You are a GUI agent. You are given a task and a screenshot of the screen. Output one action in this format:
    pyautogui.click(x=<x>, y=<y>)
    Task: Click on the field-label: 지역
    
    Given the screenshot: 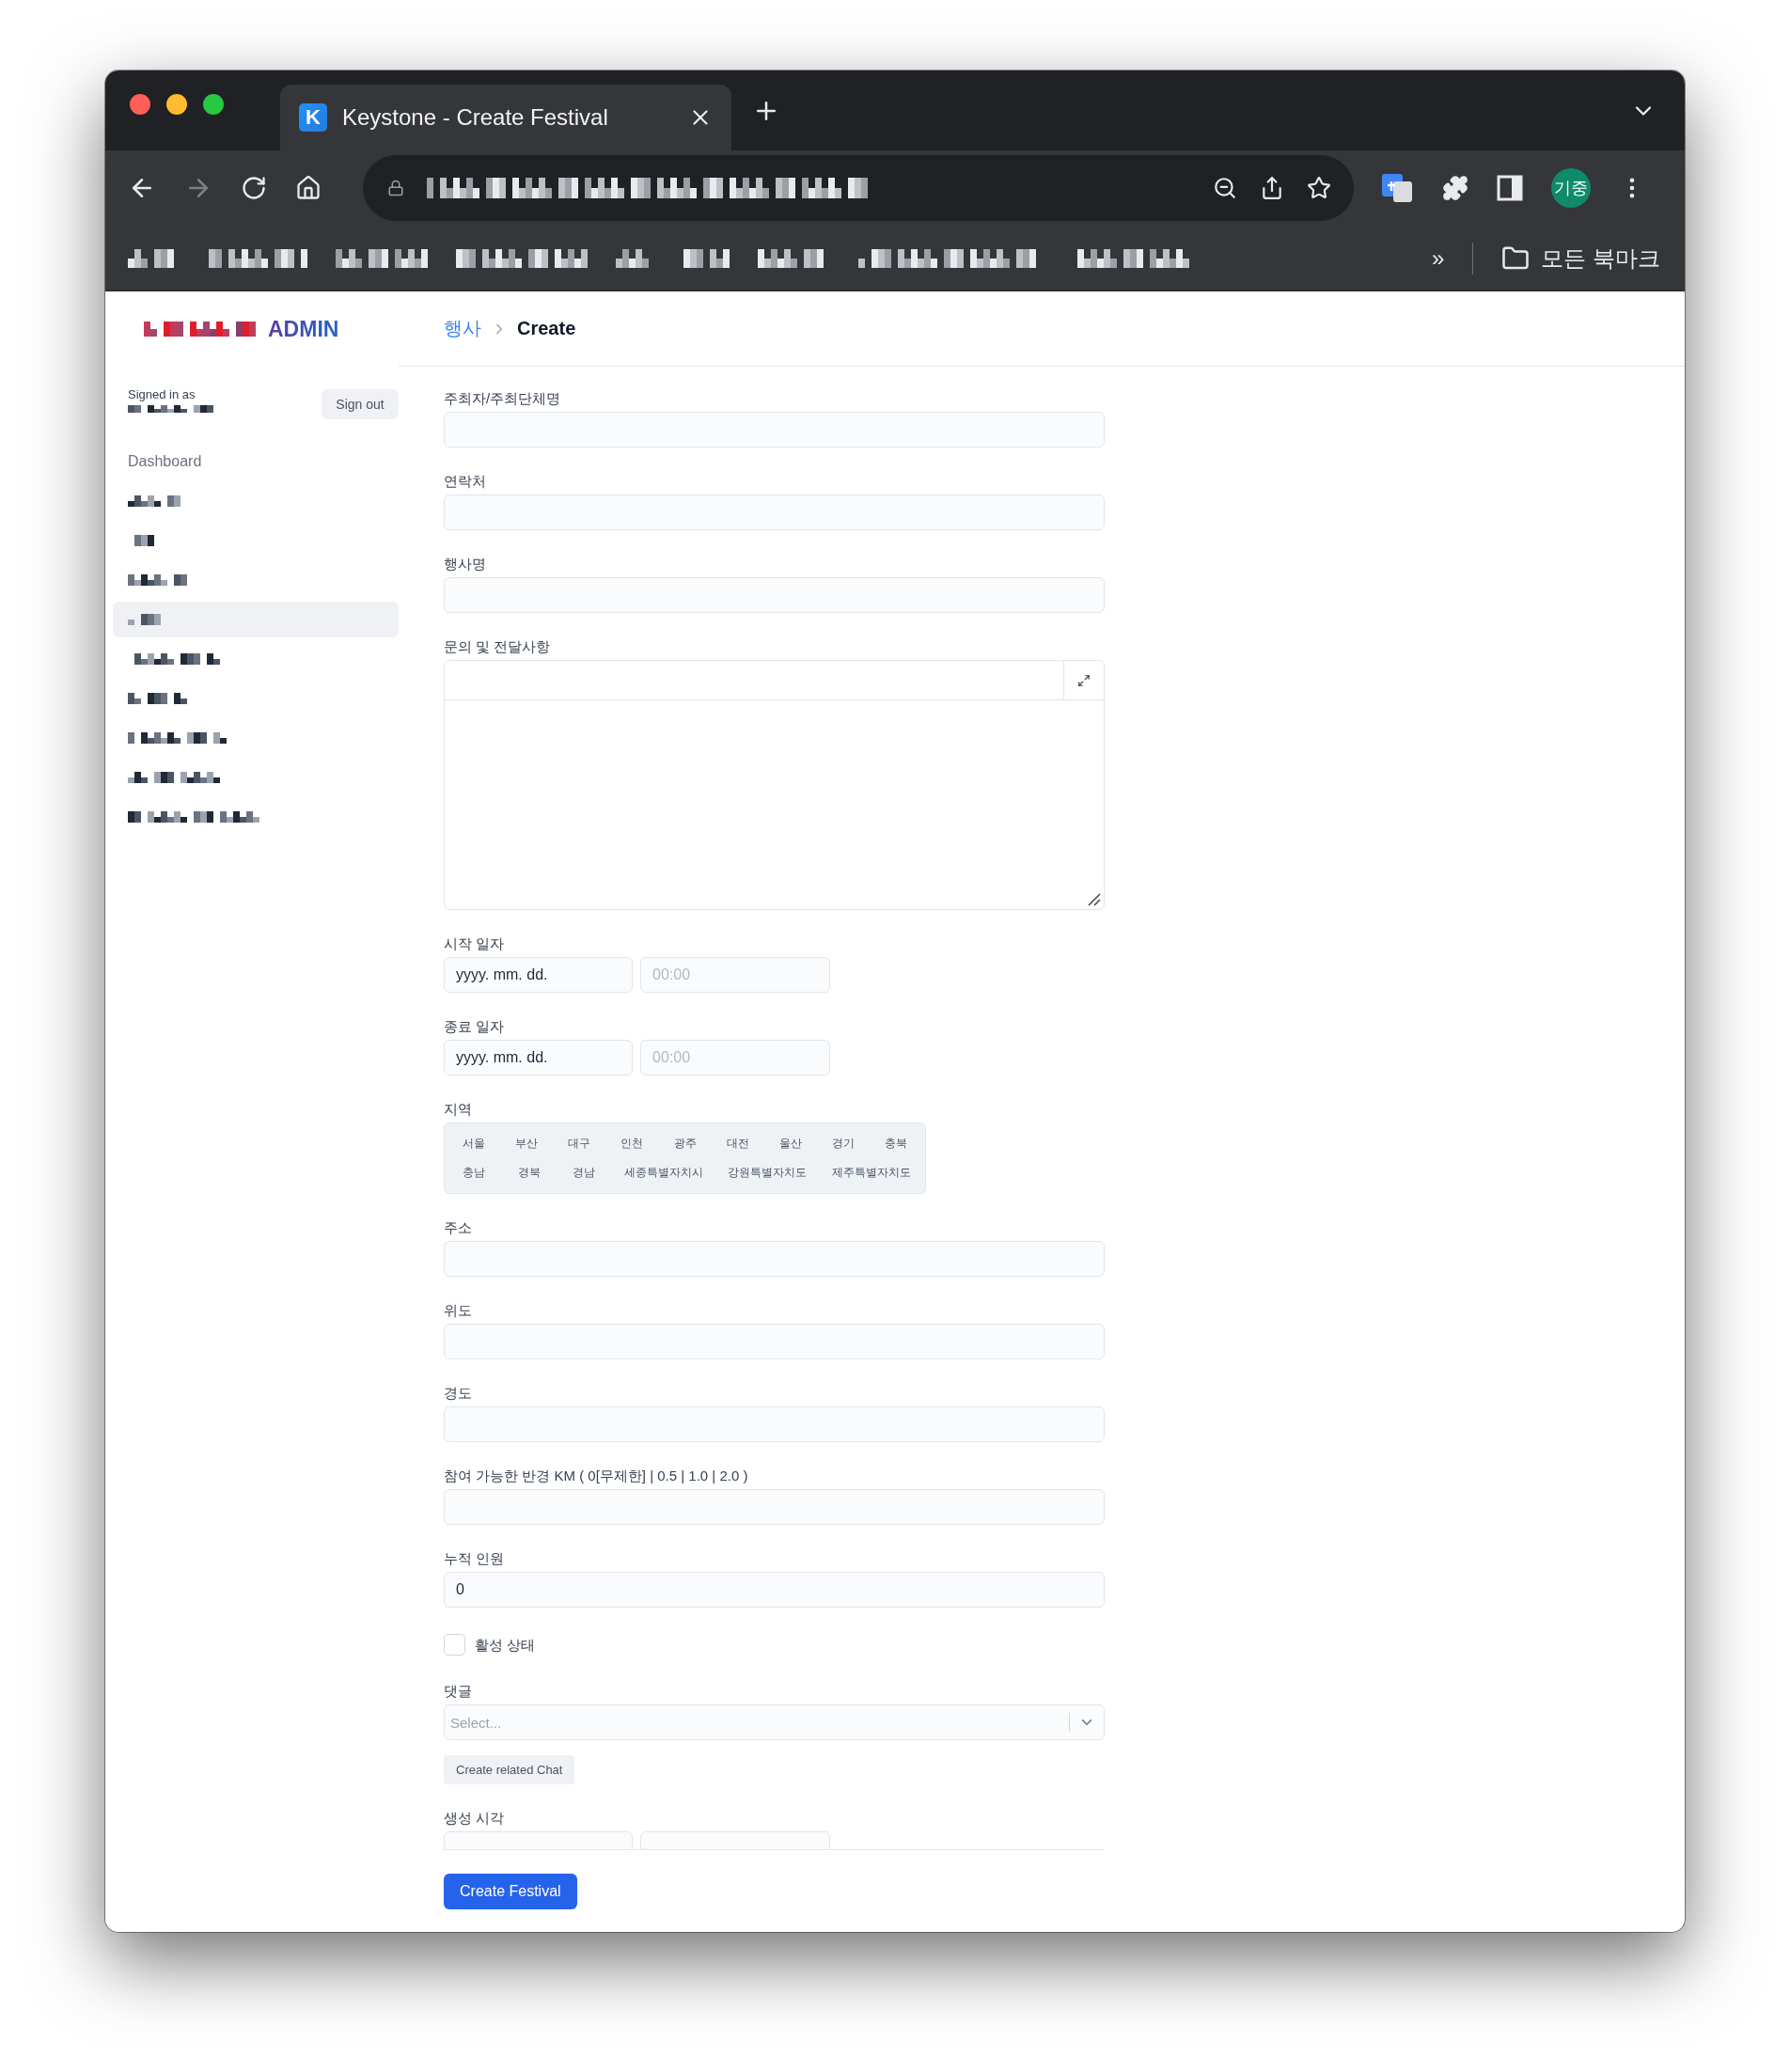 What is the action you would take?
    pyautogui.click(x=458, y=1109)
    